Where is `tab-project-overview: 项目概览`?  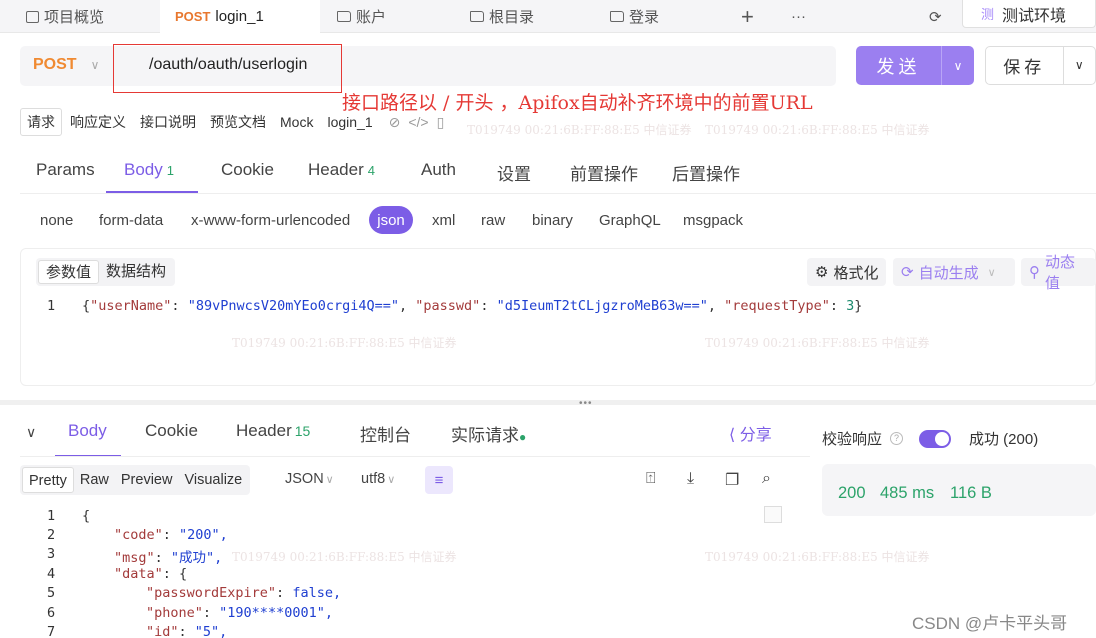 tab-project-overview: 项目概览 is located at coordinates (65, 16).